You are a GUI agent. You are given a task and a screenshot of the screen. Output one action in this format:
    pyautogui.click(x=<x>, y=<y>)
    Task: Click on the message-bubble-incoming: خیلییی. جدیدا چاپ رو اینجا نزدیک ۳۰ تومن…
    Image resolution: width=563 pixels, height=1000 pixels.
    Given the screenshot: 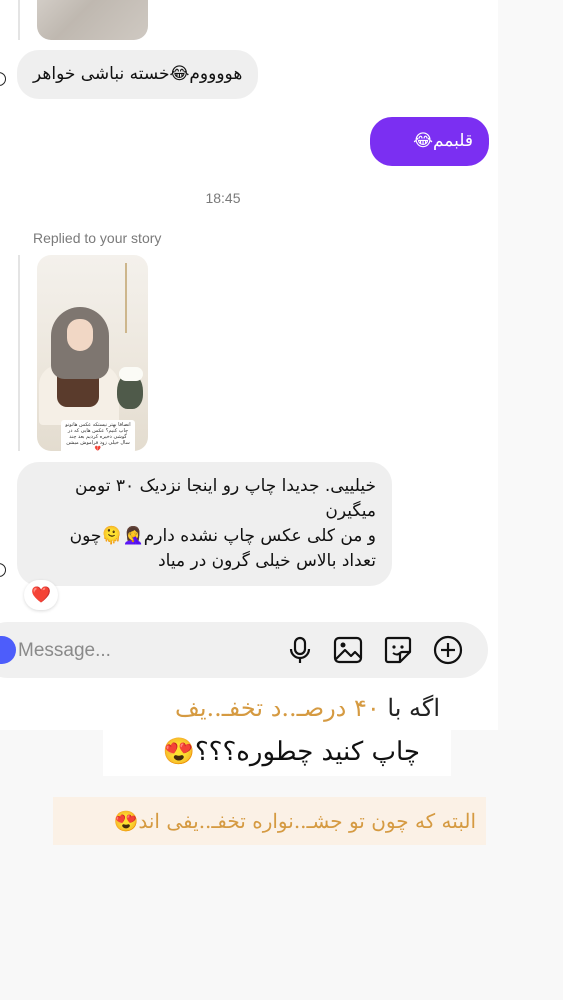 What is the action you would take?
    pyautogui.click(x=204, y=524)
    